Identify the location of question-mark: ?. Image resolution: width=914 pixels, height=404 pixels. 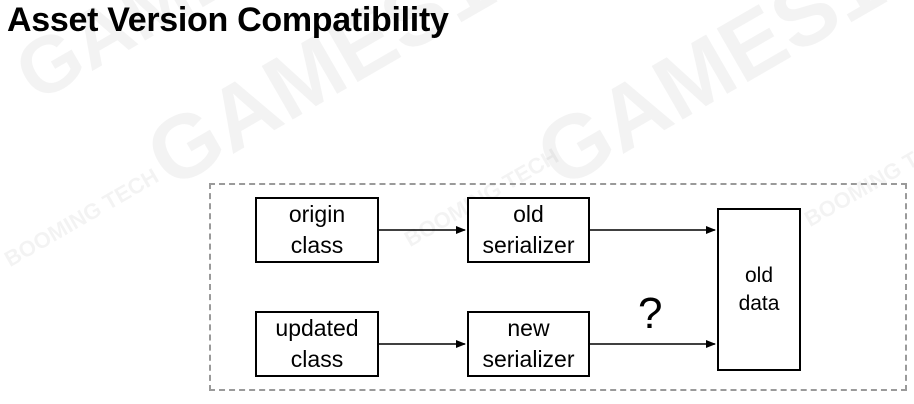
(650, 313).